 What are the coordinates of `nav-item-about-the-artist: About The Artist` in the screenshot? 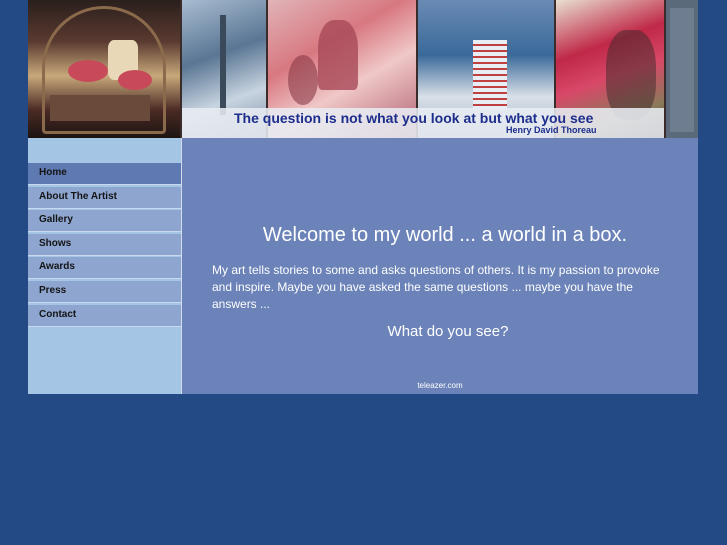 It's located at (104, 197).